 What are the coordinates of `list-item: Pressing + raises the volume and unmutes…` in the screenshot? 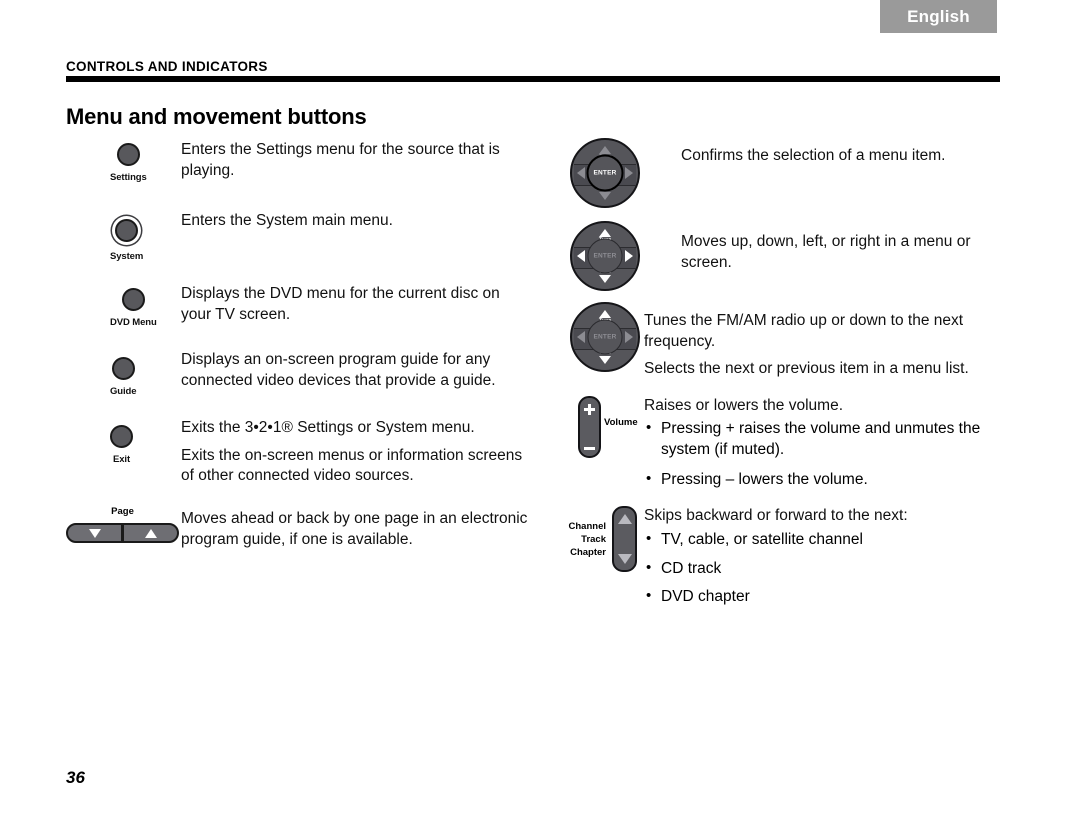 It's located at (824, 439).